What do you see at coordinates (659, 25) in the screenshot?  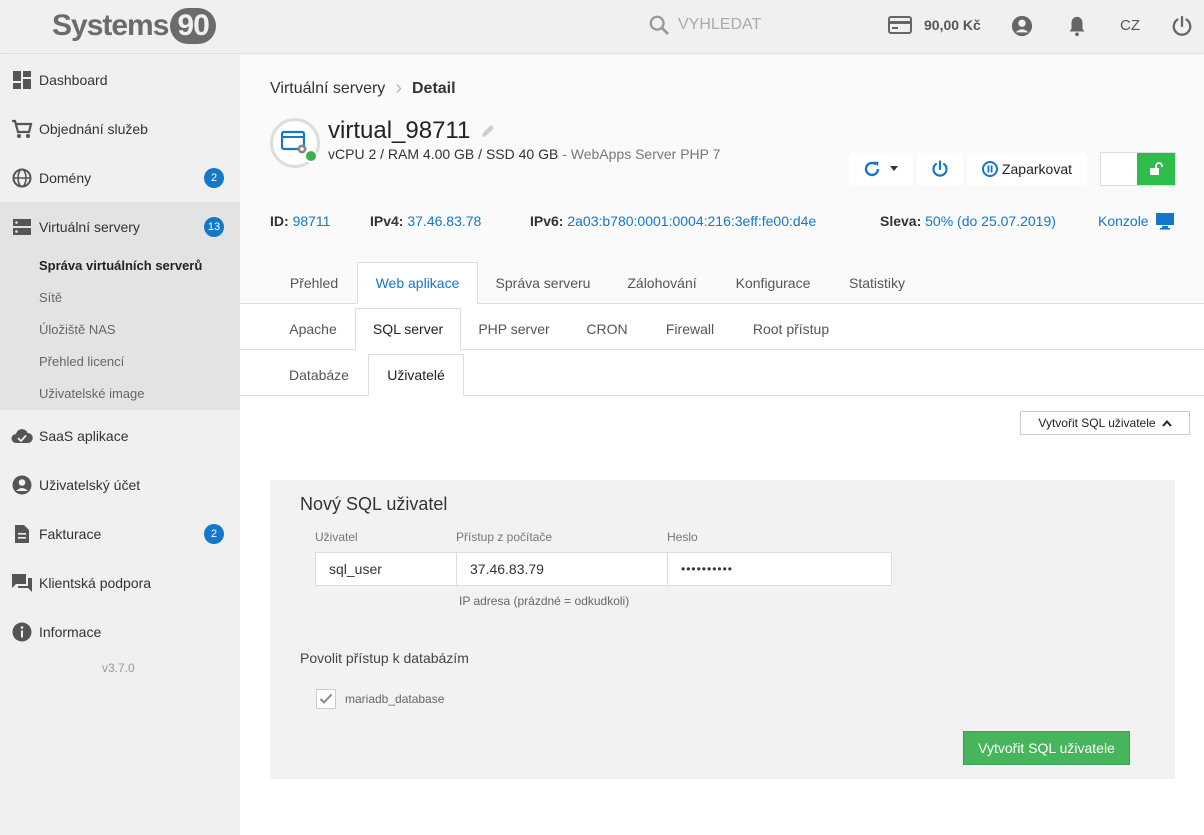 I see `search-icon` at bounding box center [659, 25].